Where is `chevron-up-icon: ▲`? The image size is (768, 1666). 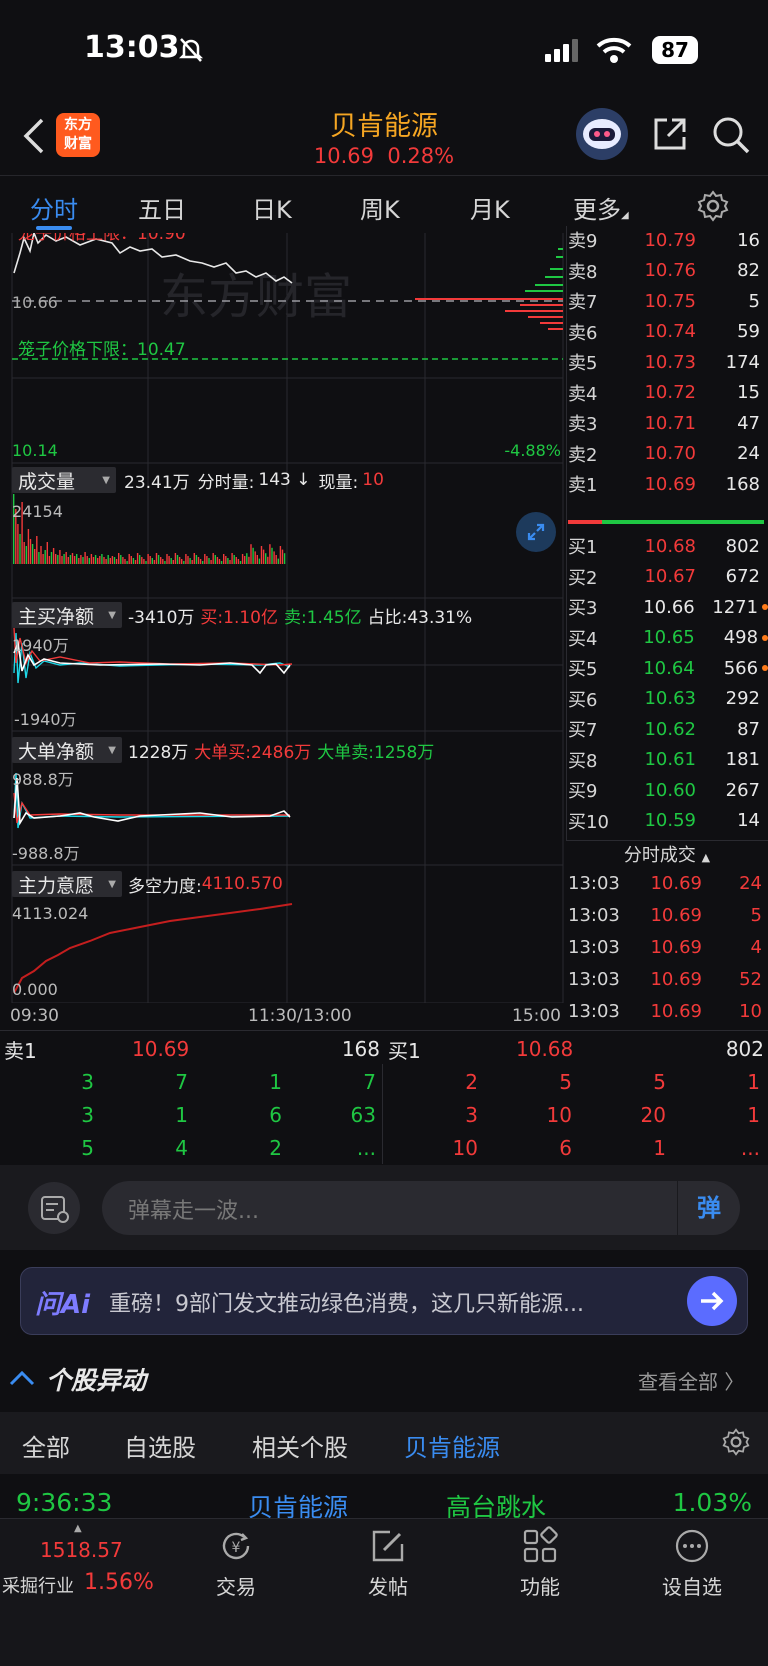
chevron-up-icon: ▲ is located at coordinates (706, 857).